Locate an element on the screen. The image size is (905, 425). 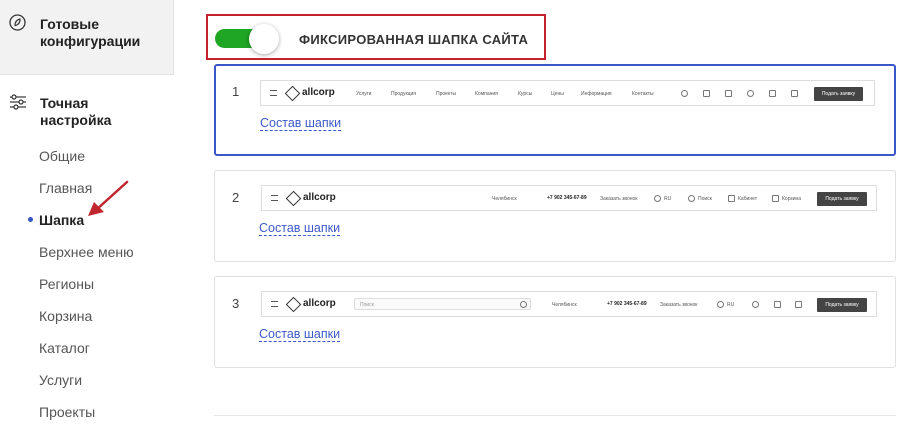
cart-label: Корзина is located at coordinates (792, 199).